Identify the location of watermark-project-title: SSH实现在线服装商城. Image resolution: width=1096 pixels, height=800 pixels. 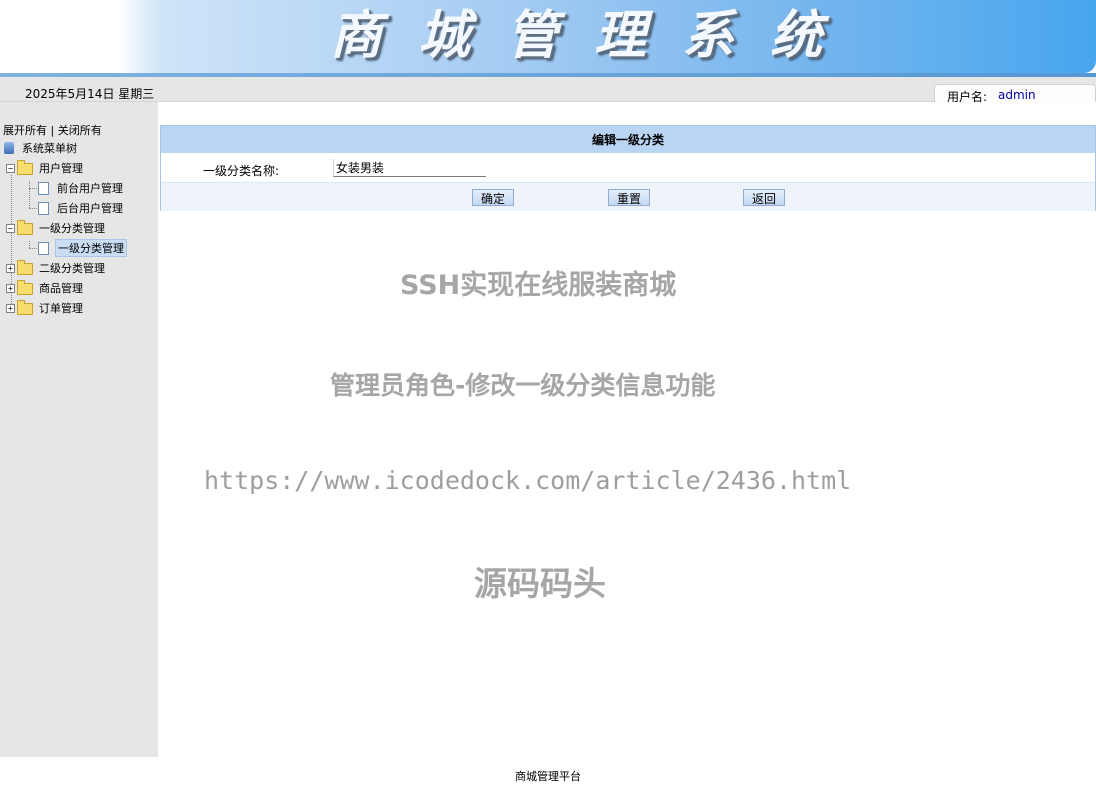
(538, 285).